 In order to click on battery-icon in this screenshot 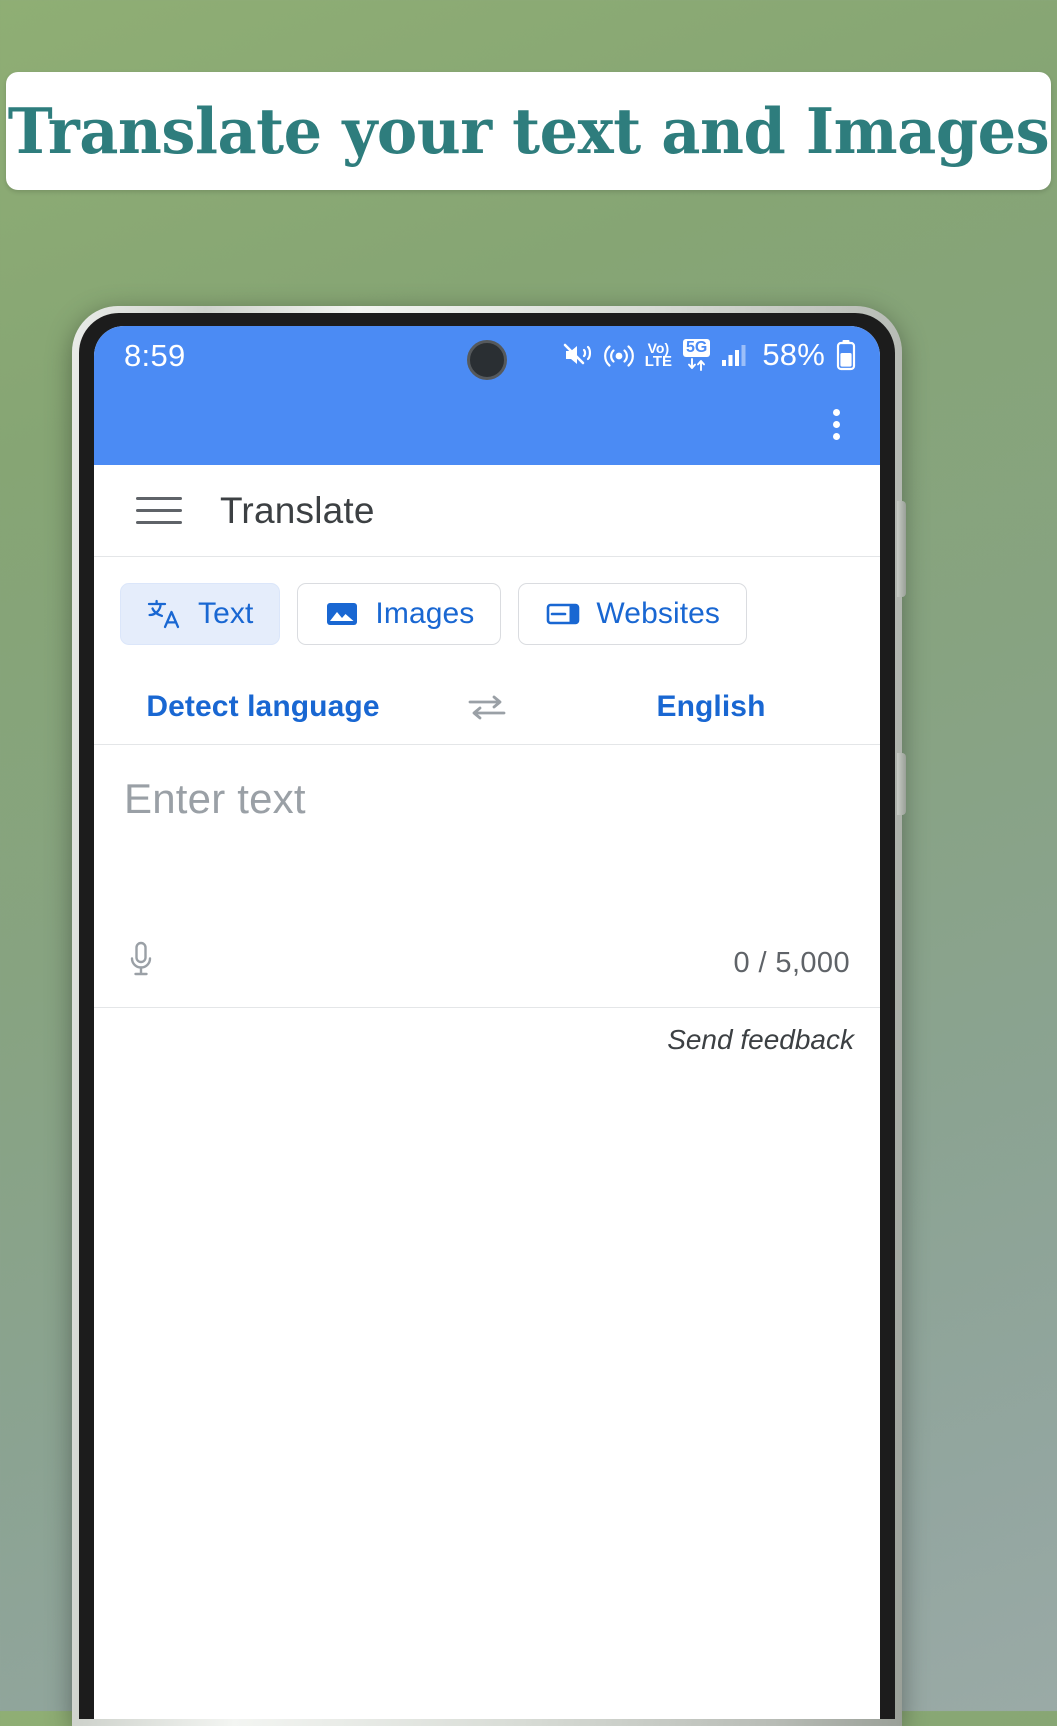, I will do `click(846, 355)`.